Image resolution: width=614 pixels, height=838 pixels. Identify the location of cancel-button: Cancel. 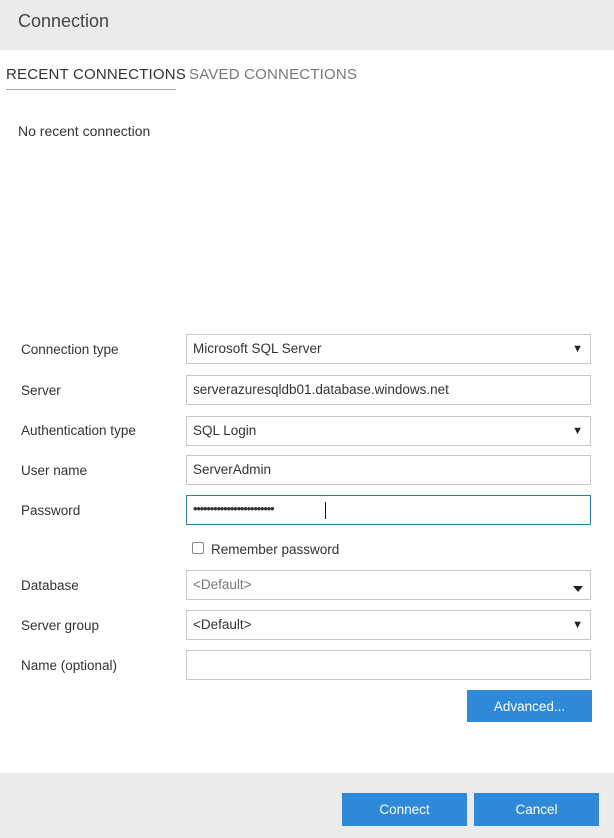
(536, 809).